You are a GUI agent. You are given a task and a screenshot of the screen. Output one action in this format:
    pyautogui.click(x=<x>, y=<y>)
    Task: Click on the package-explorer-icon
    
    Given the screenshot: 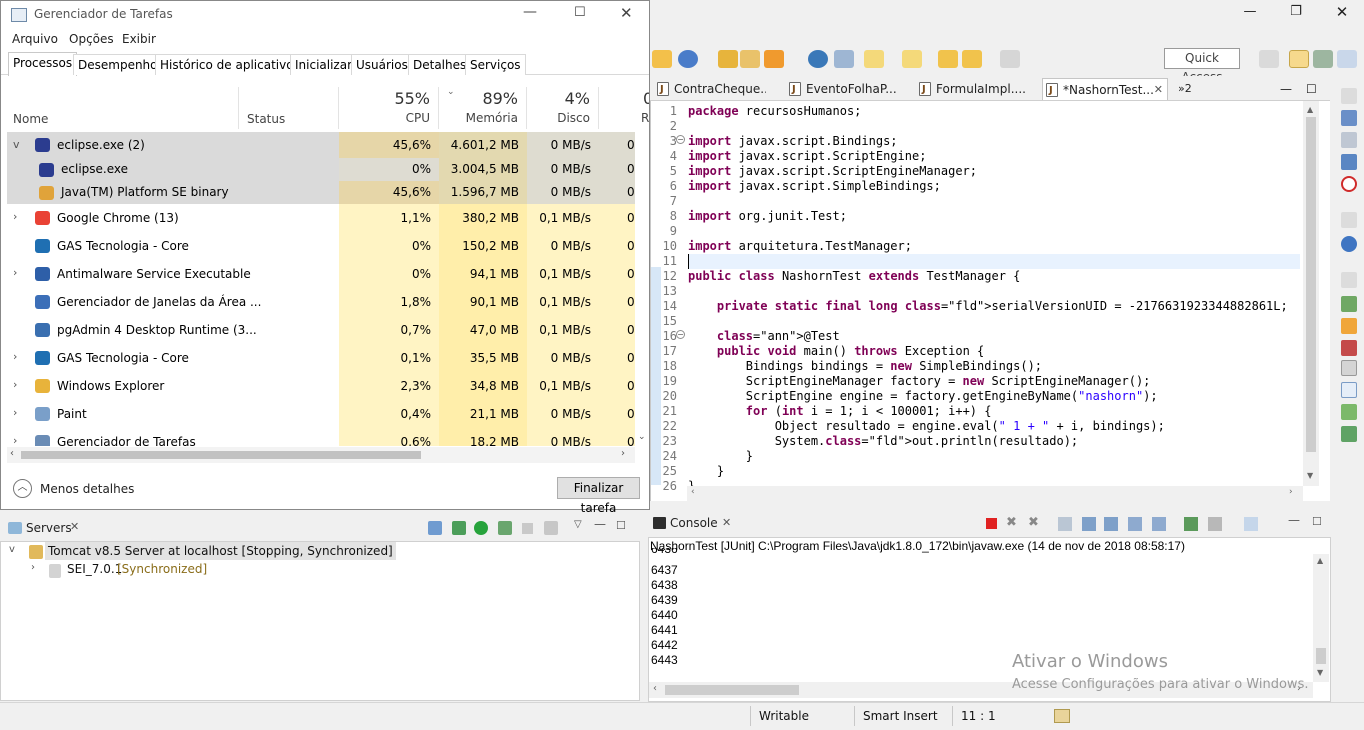 What is the action you would take?
    pyautogui.click(x=1349, y=118)
    